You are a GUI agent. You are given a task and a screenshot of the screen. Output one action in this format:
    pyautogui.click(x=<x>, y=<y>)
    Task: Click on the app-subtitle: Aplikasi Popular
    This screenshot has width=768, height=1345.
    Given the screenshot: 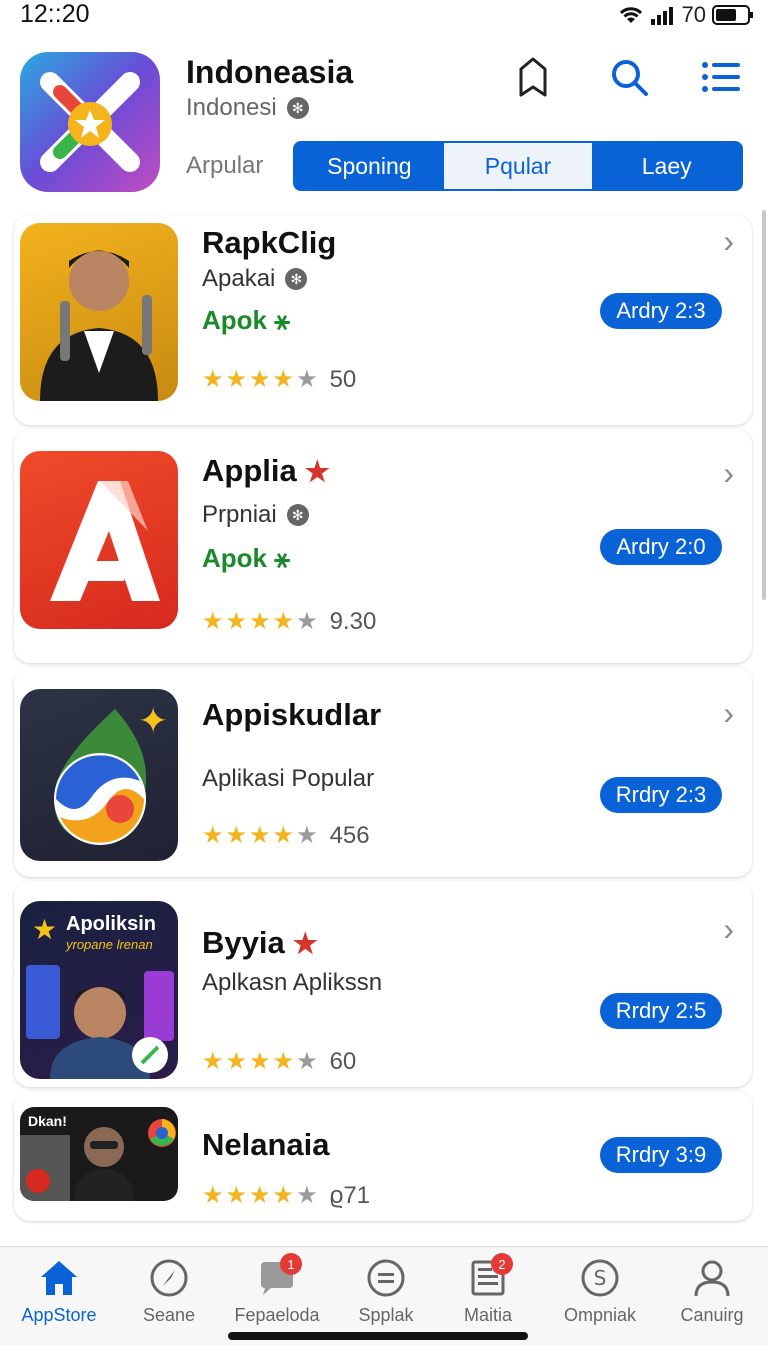 What is the action you would take?
    pyautogui.click(x=288, y=778)
    